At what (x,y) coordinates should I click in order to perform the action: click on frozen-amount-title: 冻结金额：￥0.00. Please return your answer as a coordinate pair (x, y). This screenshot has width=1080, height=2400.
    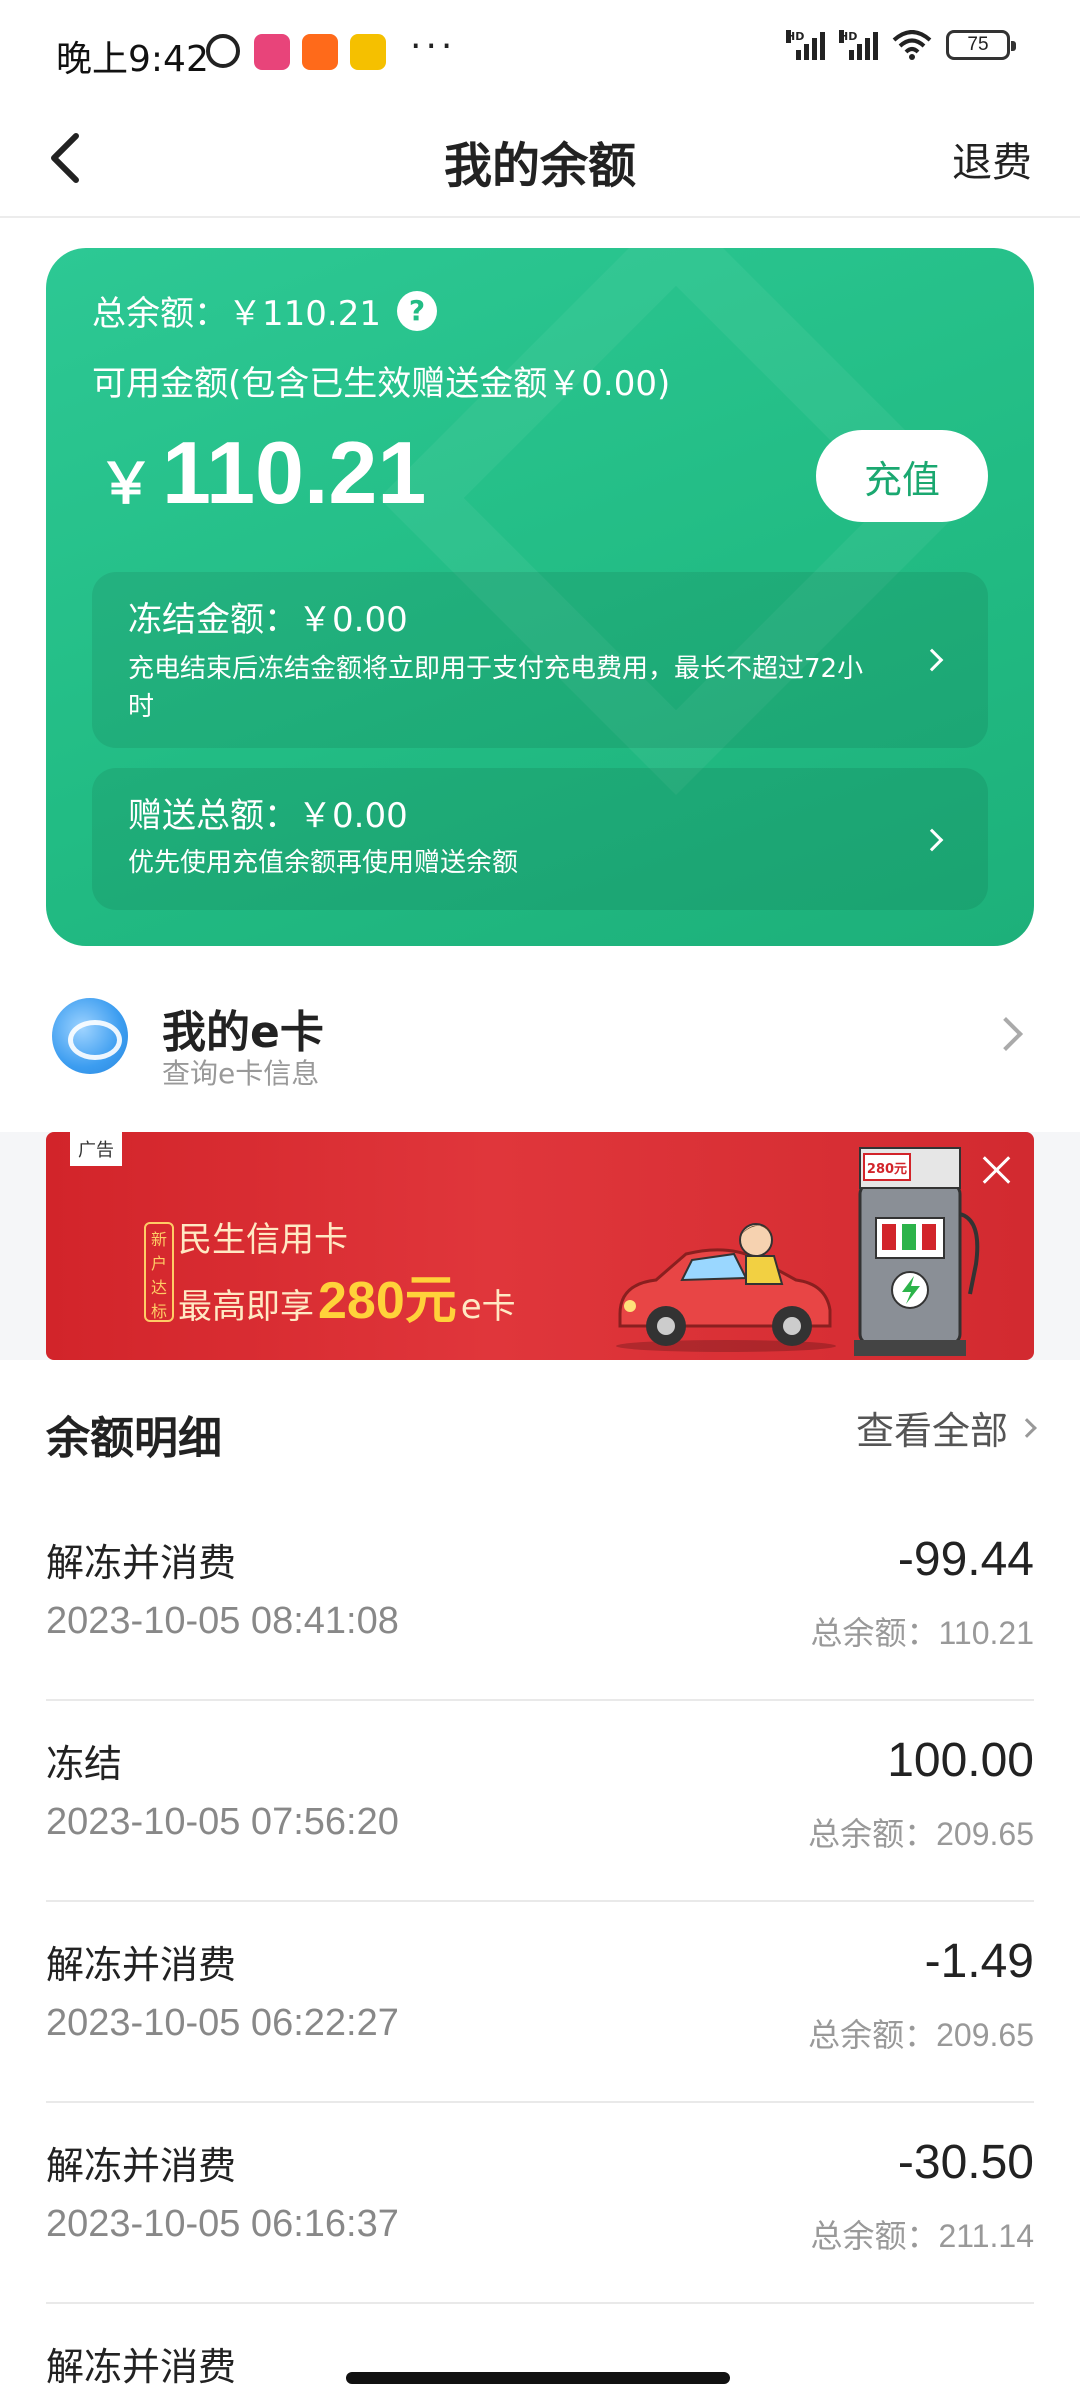
    Looking at the image, I should click on (268, 620).